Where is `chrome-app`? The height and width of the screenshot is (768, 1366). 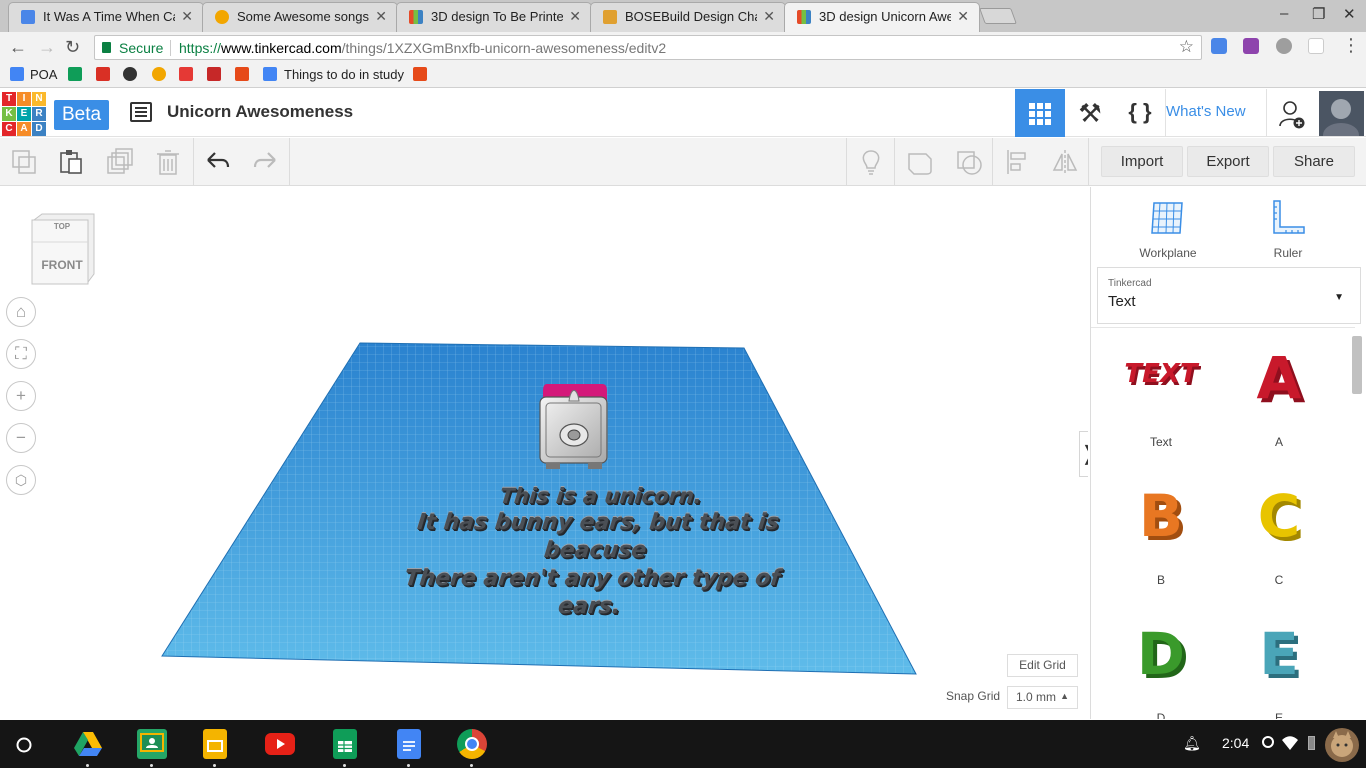
chrome-app is located at coordinates (472, 748).